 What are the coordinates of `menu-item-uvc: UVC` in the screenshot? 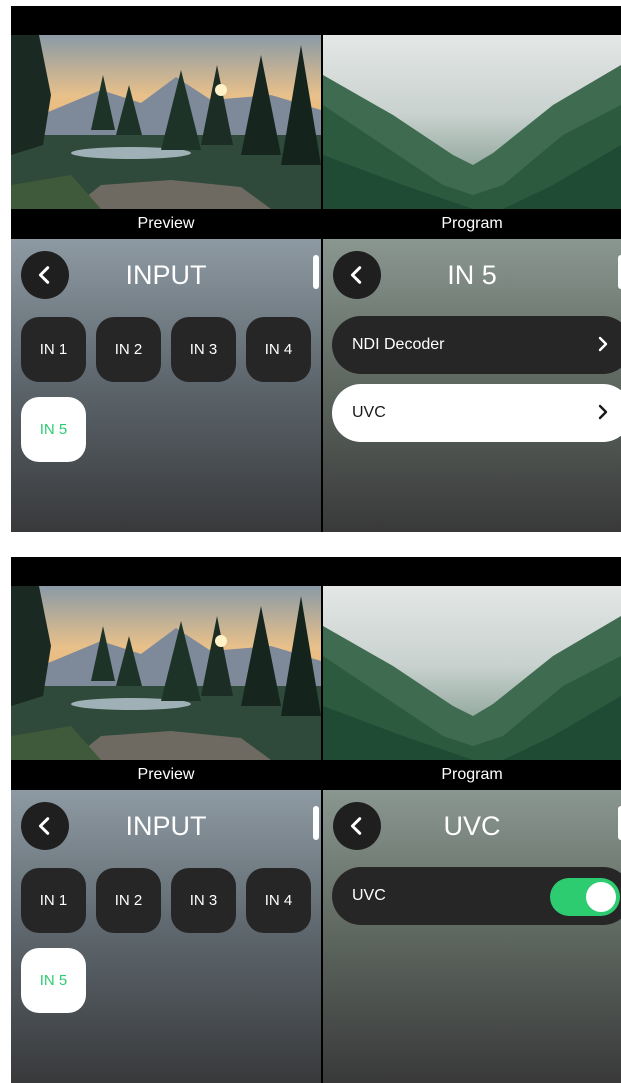 It's located at (476, 413).